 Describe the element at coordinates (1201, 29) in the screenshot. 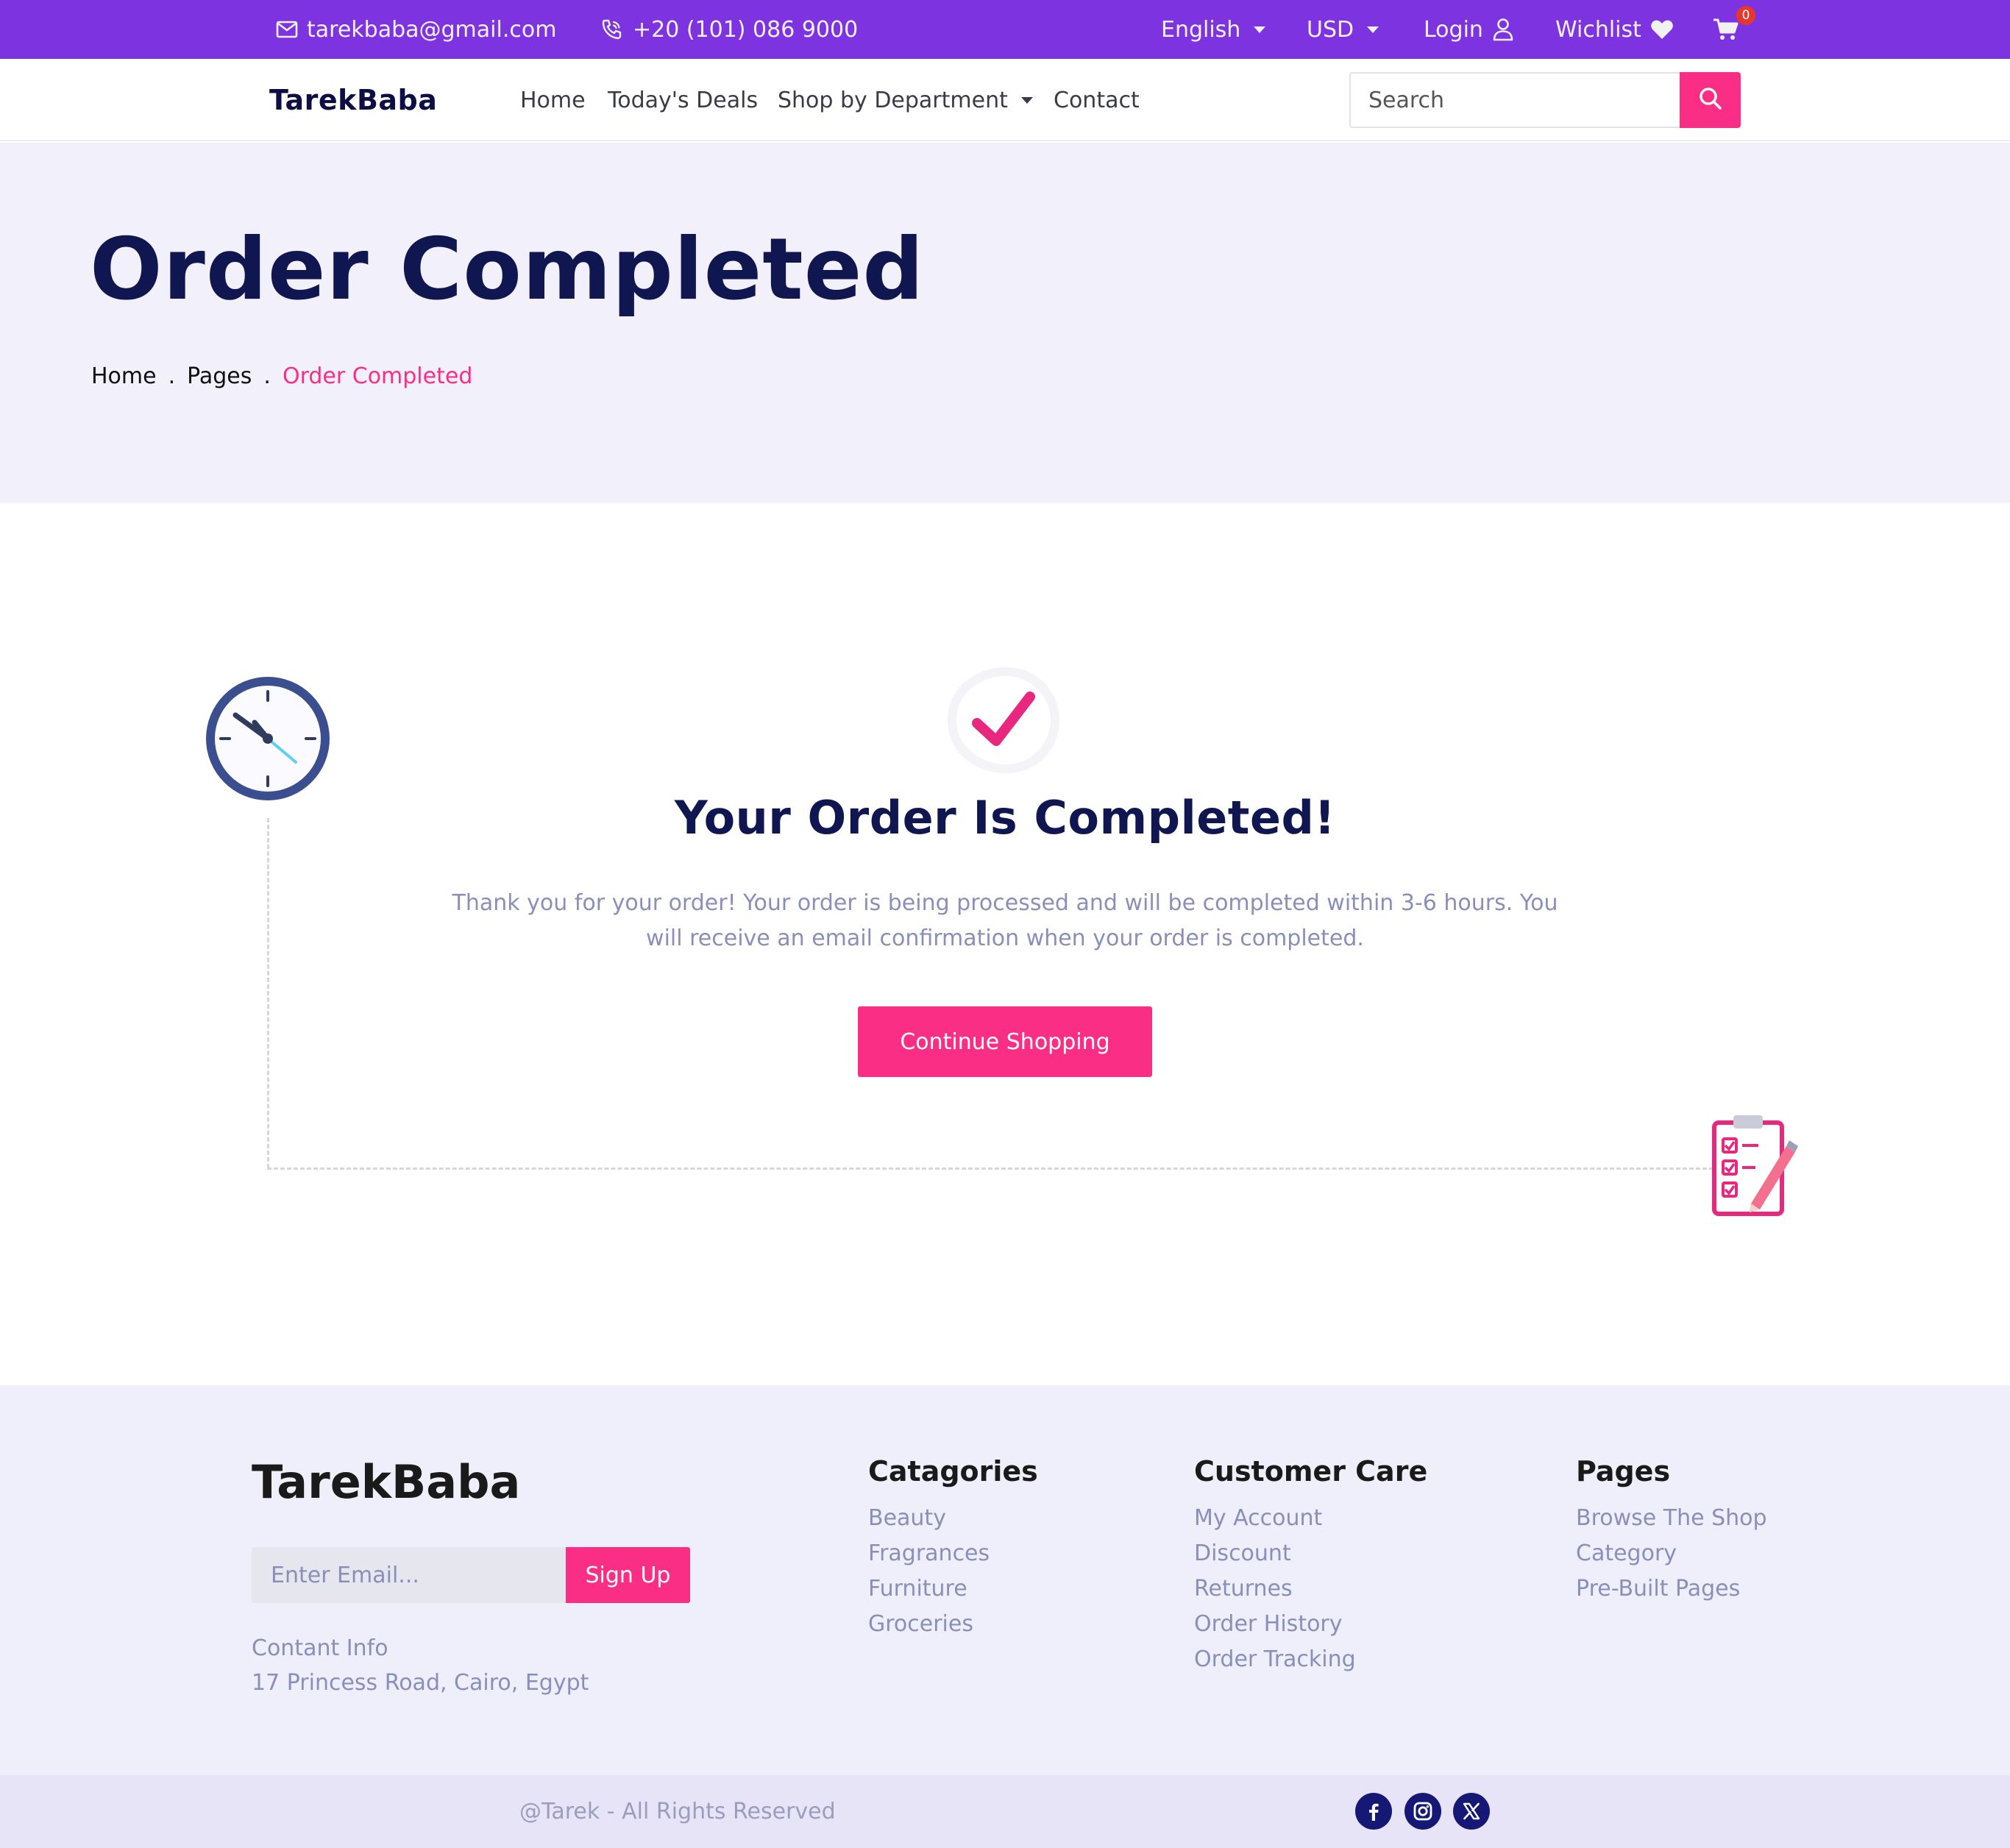

I see `language-label: English` at that location.